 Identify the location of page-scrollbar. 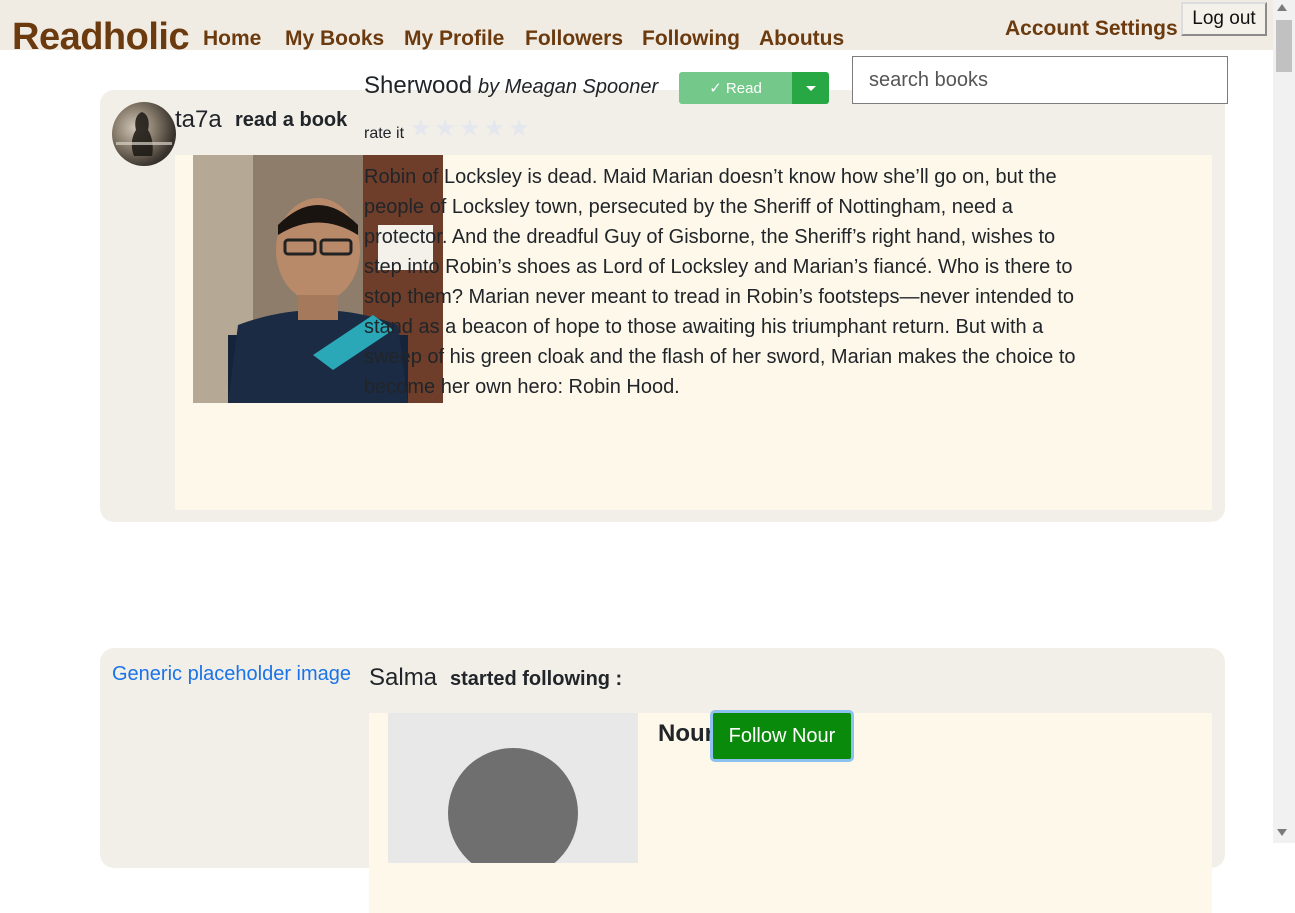
(1284, 421).